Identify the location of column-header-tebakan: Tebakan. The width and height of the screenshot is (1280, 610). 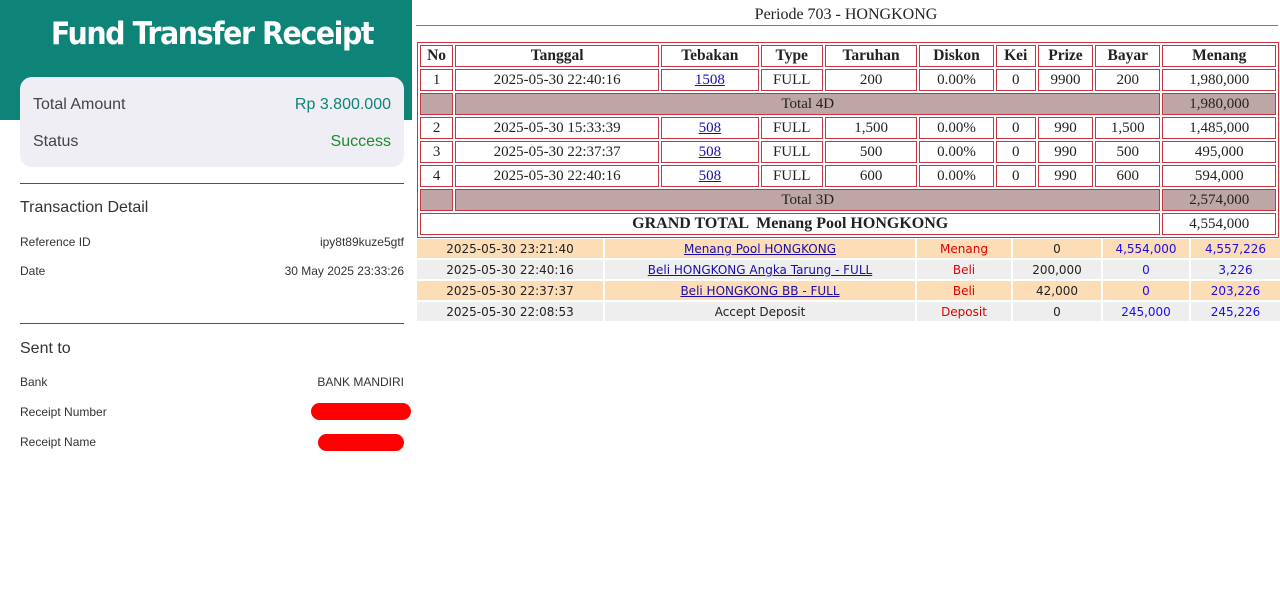
(710, 56).